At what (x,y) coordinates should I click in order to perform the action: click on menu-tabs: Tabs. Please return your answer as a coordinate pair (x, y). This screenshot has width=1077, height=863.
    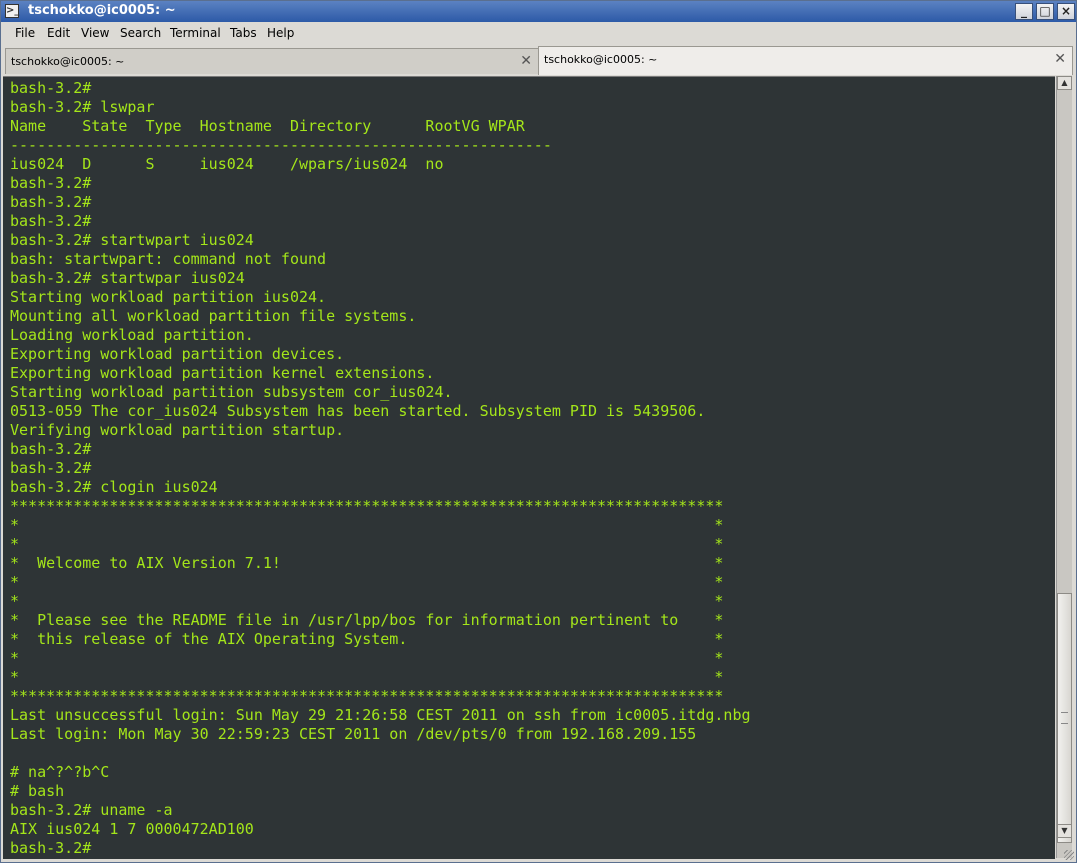
    Looking at the image, I should click on (243, 33).